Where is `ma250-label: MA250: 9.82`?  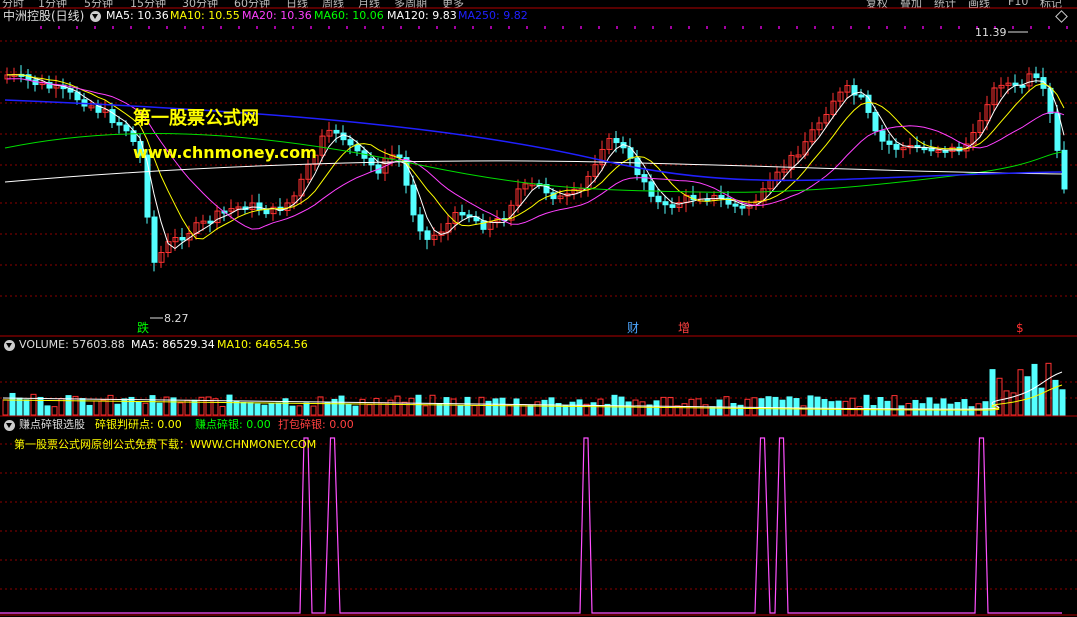
ma250-label: MA250: 9.82 is located at coordinates (493, 15).